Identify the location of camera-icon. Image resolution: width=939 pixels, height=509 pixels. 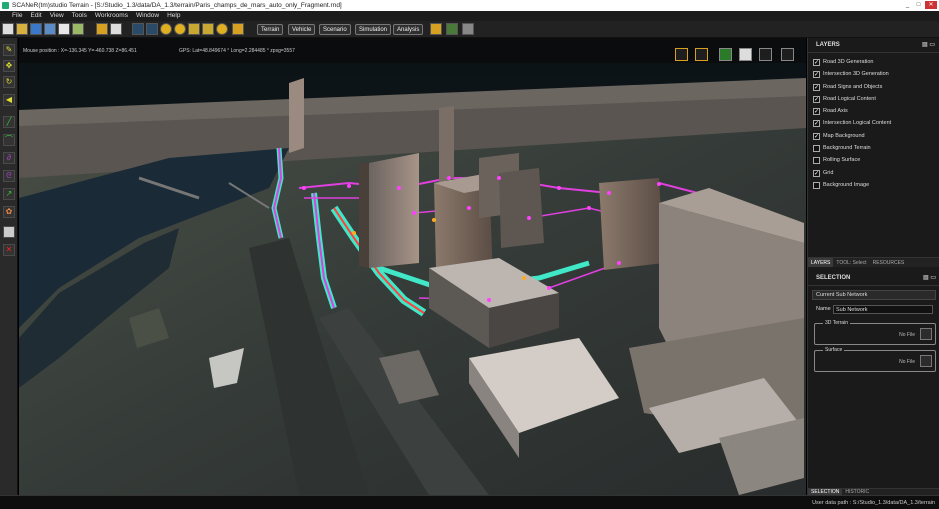
(765, 54).